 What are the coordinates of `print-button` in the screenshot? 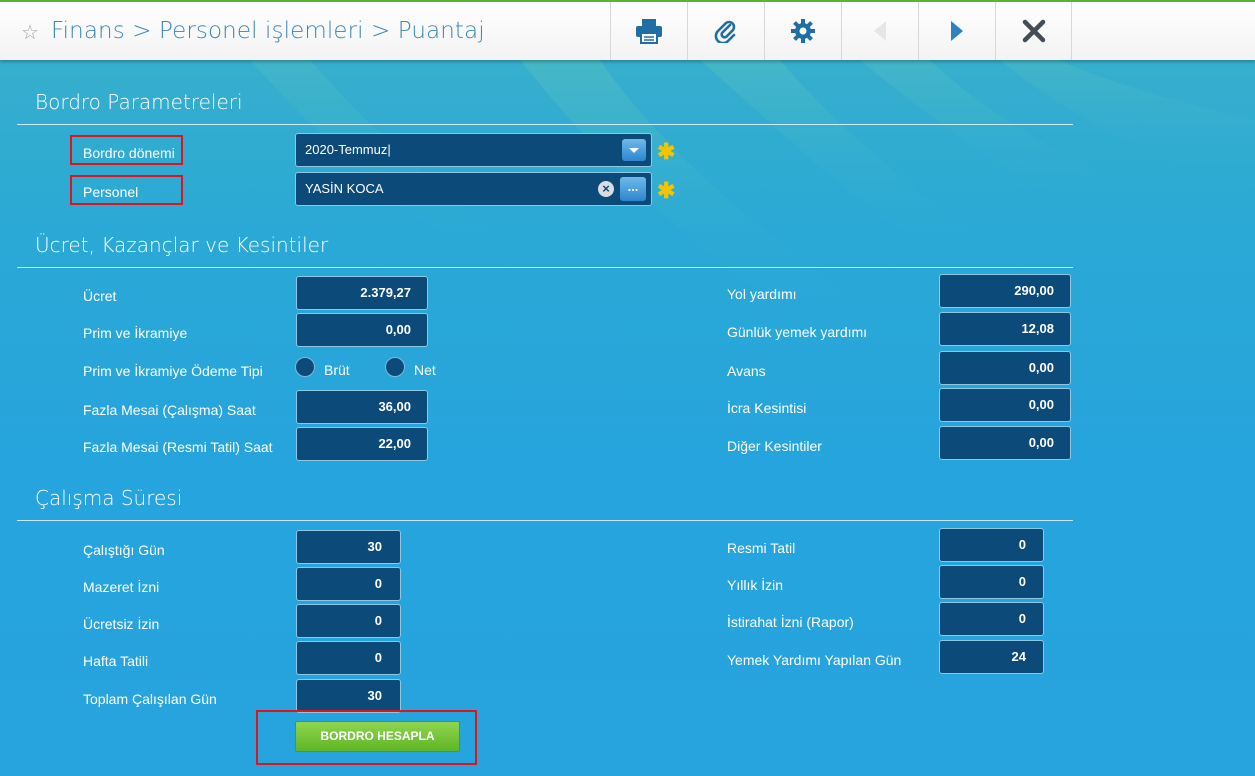 It's located at (648, 31).